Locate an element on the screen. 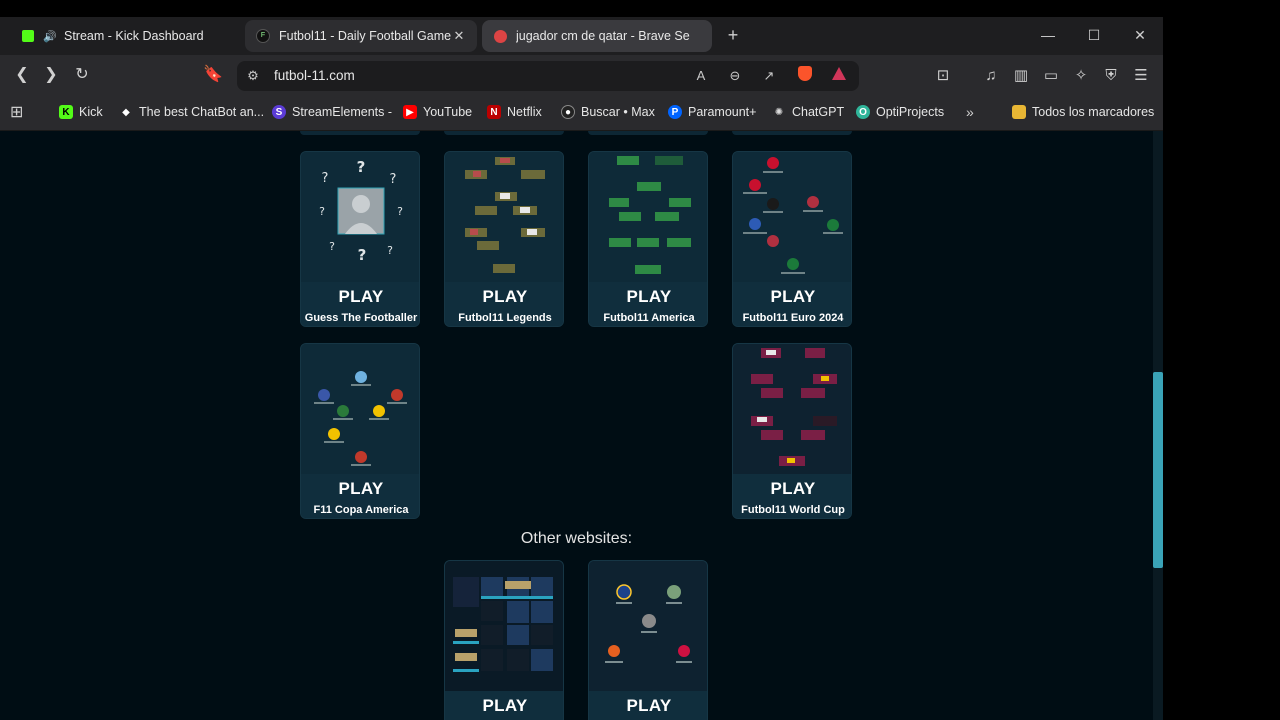  bookmark-youtube: ▶ YouTube is located at coordinates (437, 112).